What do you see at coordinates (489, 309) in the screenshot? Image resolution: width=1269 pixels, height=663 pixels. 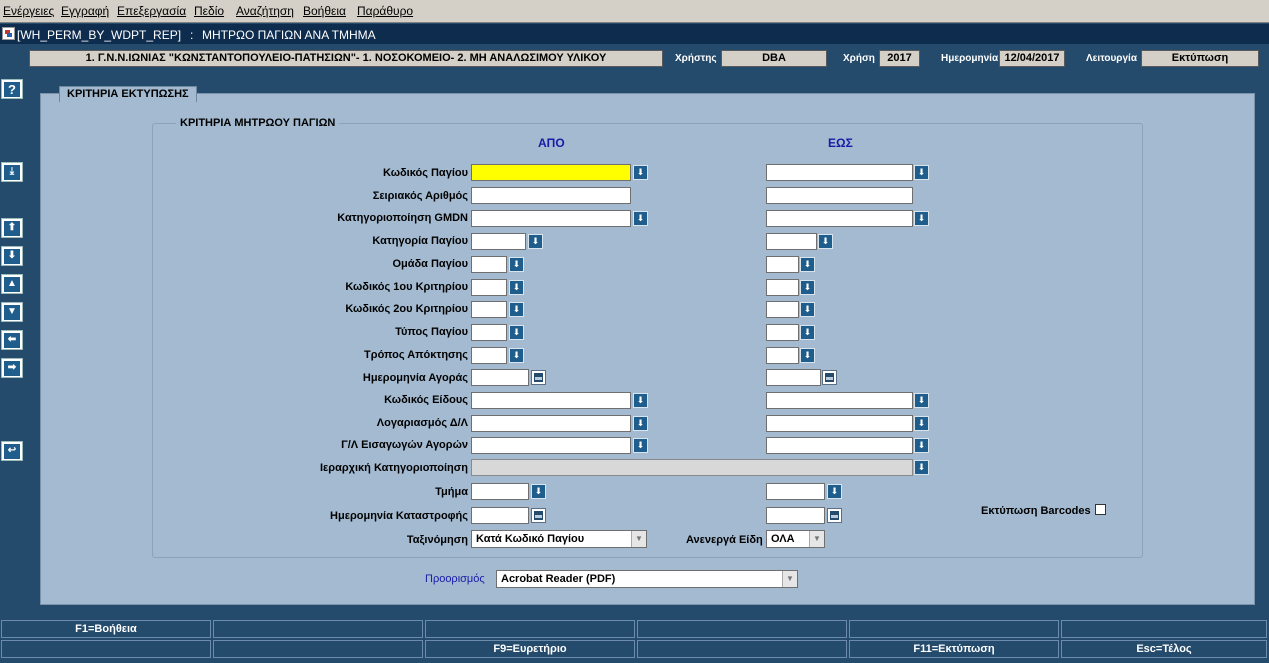 I see `criterion2-from-input` at bounding box center [489, 309].